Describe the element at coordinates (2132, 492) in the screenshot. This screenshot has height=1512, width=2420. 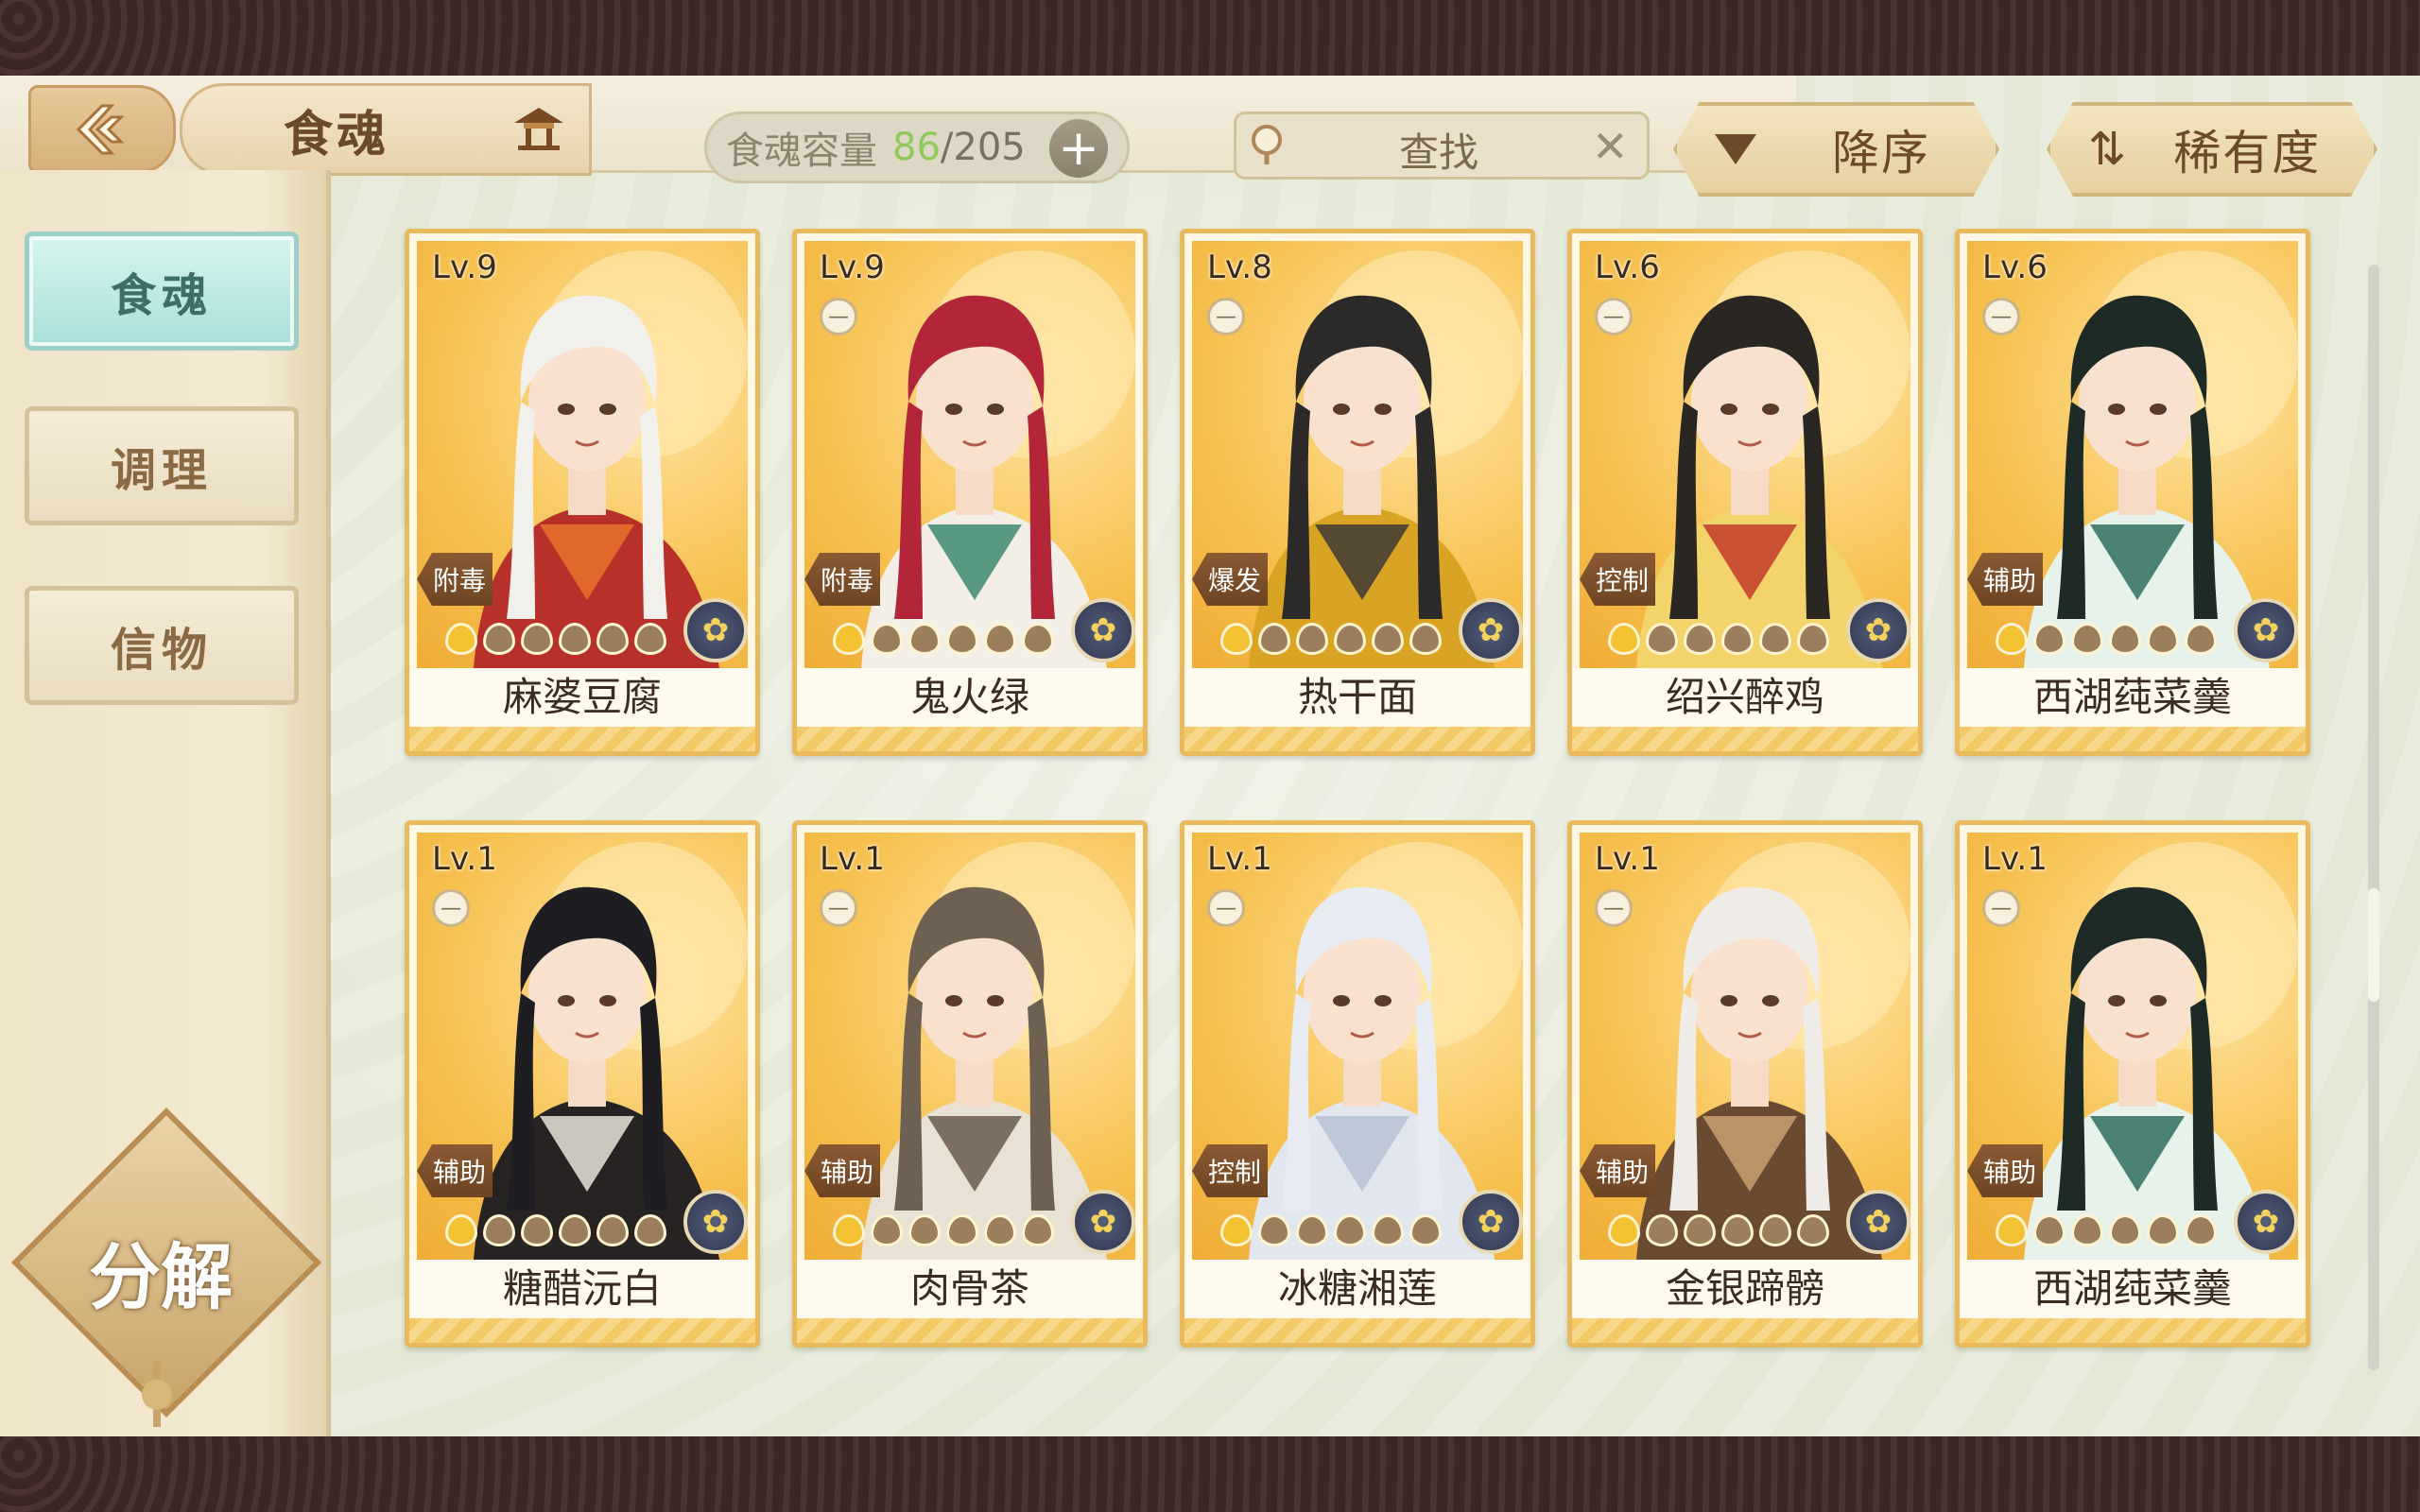
I see `character-card: Lv.6 — 辅助 ✿ 西湖莼菜羹` at that location.